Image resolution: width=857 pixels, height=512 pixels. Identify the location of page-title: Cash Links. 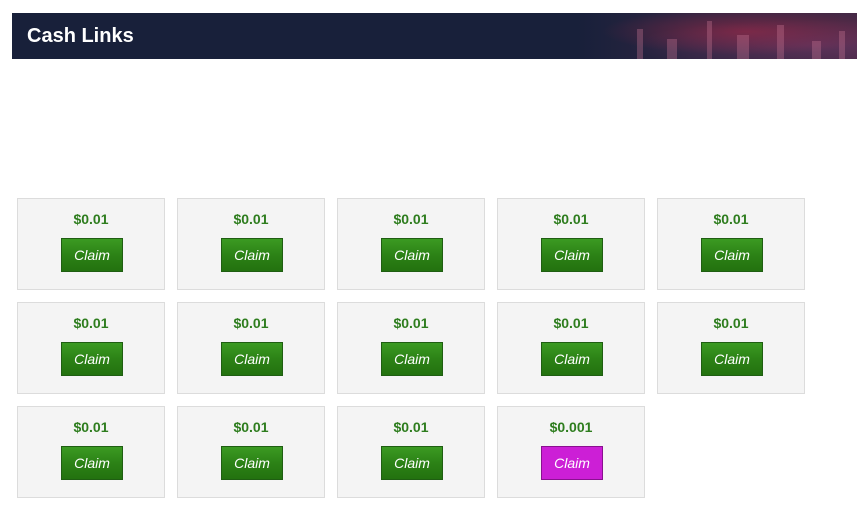
(80, 36).